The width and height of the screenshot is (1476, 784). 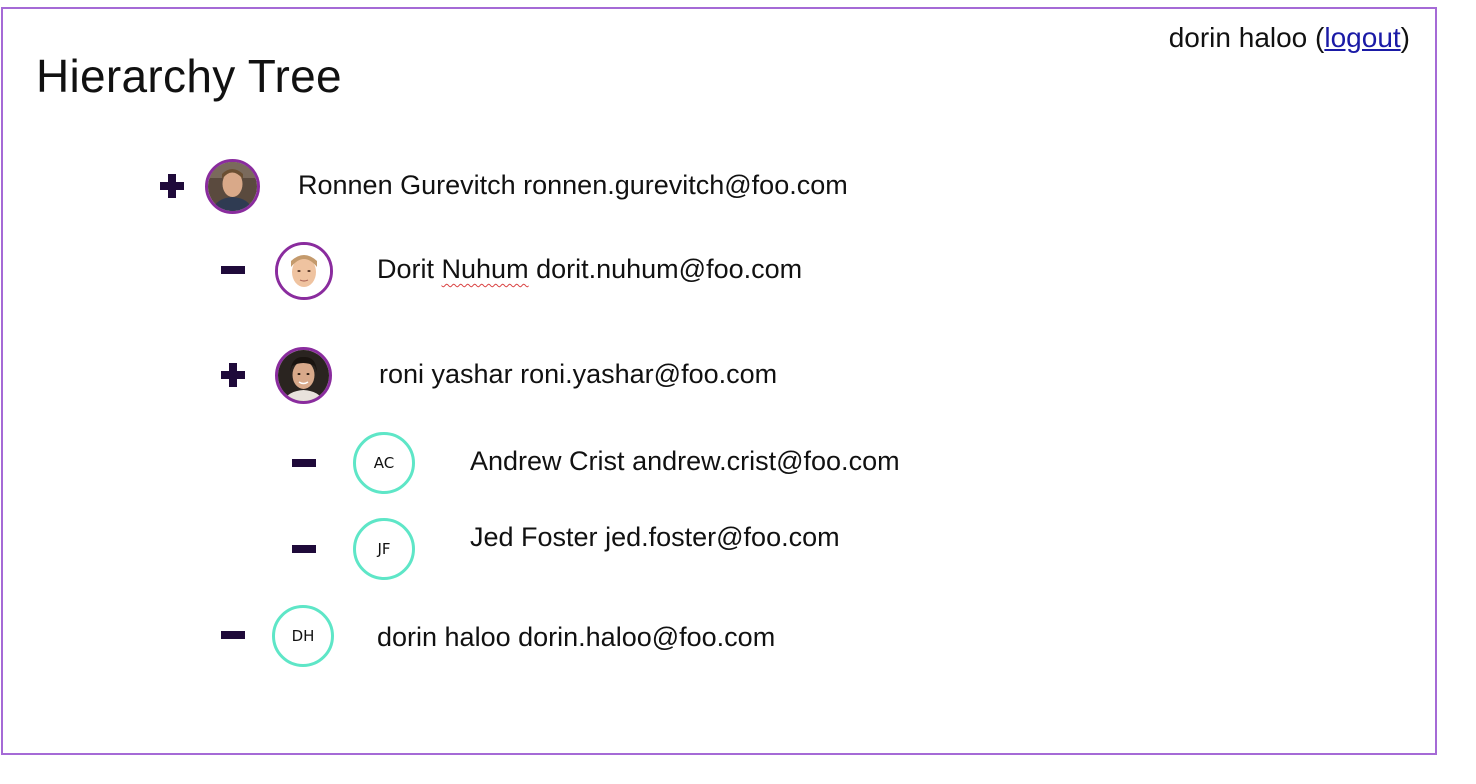 What do you see at coordinates (649, 374) in the screenshot?
I see `employee-email: roni.yashar@foo.com` at bounding box center [649, 374].